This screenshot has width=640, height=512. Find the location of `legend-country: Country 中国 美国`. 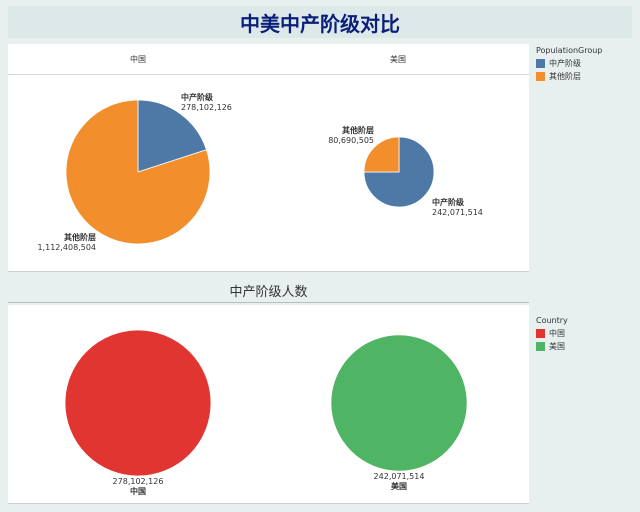

legend-country: Country 中国 美国 is located at coordinates (552, 335).